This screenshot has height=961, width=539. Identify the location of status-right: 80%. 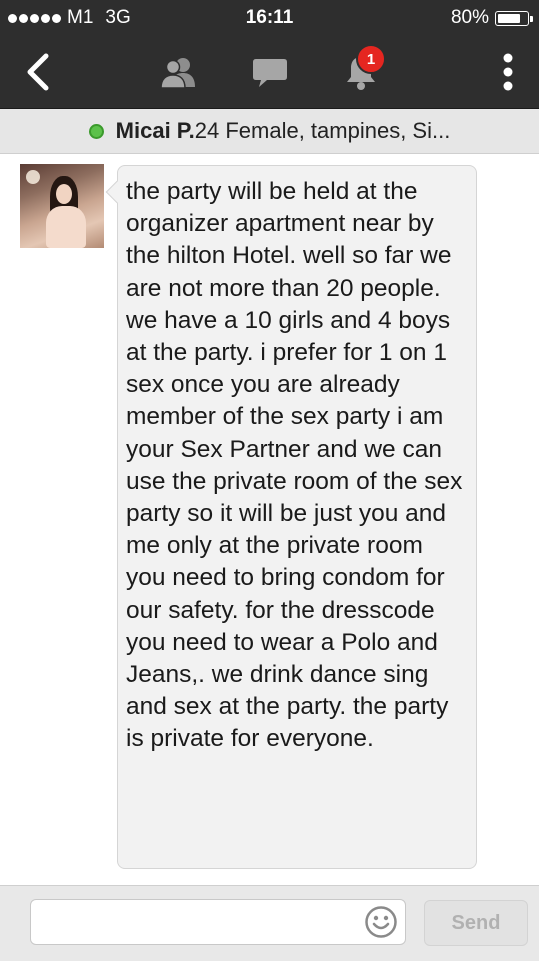
(491, 18).